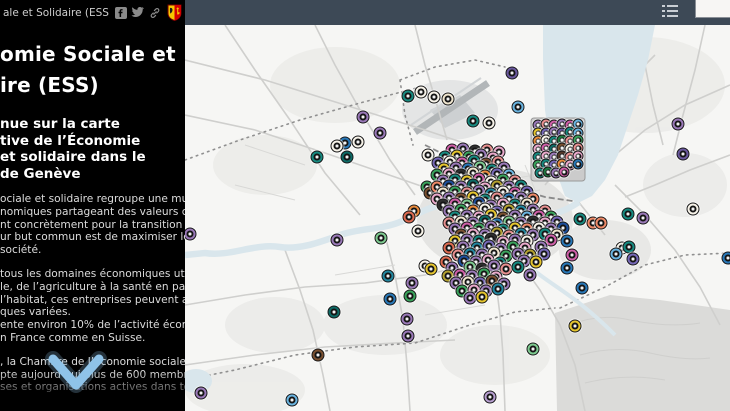  I want to click on corner-panel, so click(712, 9).